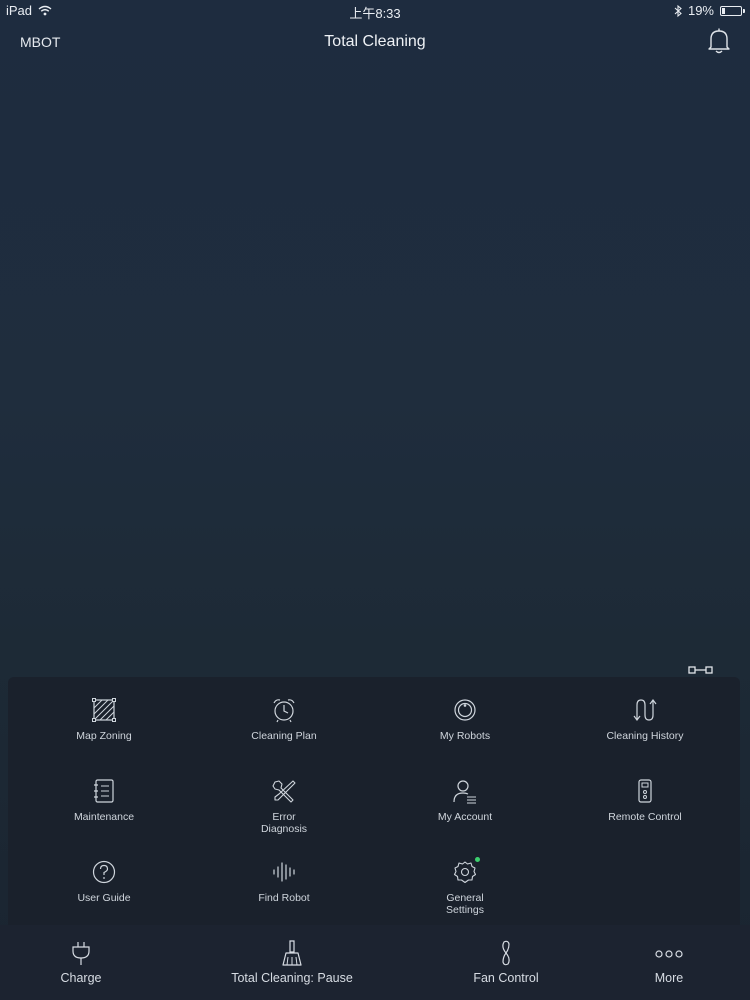 Image resolution: width=750 pixels, height=1000 pixels. Describe the element at coordinates (506, 978) in the screenshot. I see `tab-label: Fan Control` at that location.